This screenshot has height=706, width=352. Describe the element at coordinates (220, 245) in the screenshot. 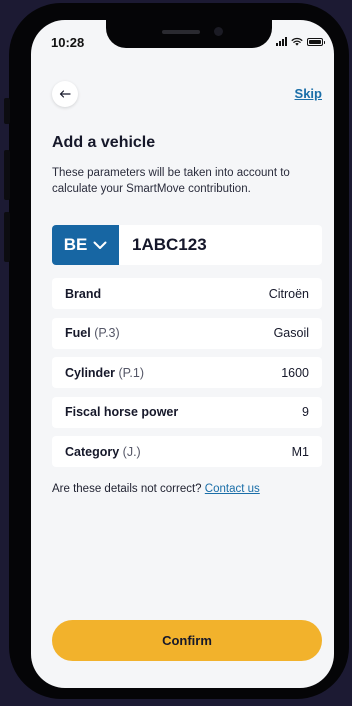

I see `plate-number-input` at that location.